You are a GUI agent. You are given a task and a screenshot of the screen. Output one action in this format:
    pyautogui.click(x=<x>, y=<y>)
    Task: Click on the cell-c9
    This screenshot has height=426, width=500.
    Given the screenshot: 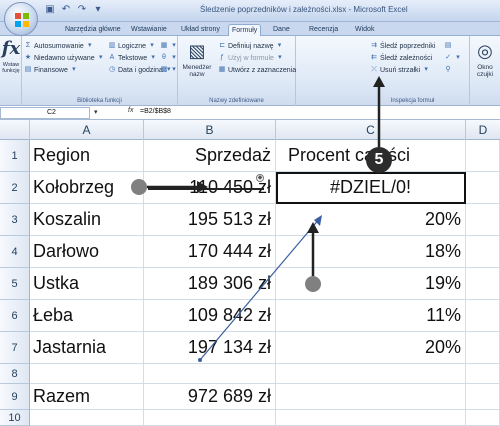 What is the action you would take?
    pyautogui.click(x=371, y=397)
    